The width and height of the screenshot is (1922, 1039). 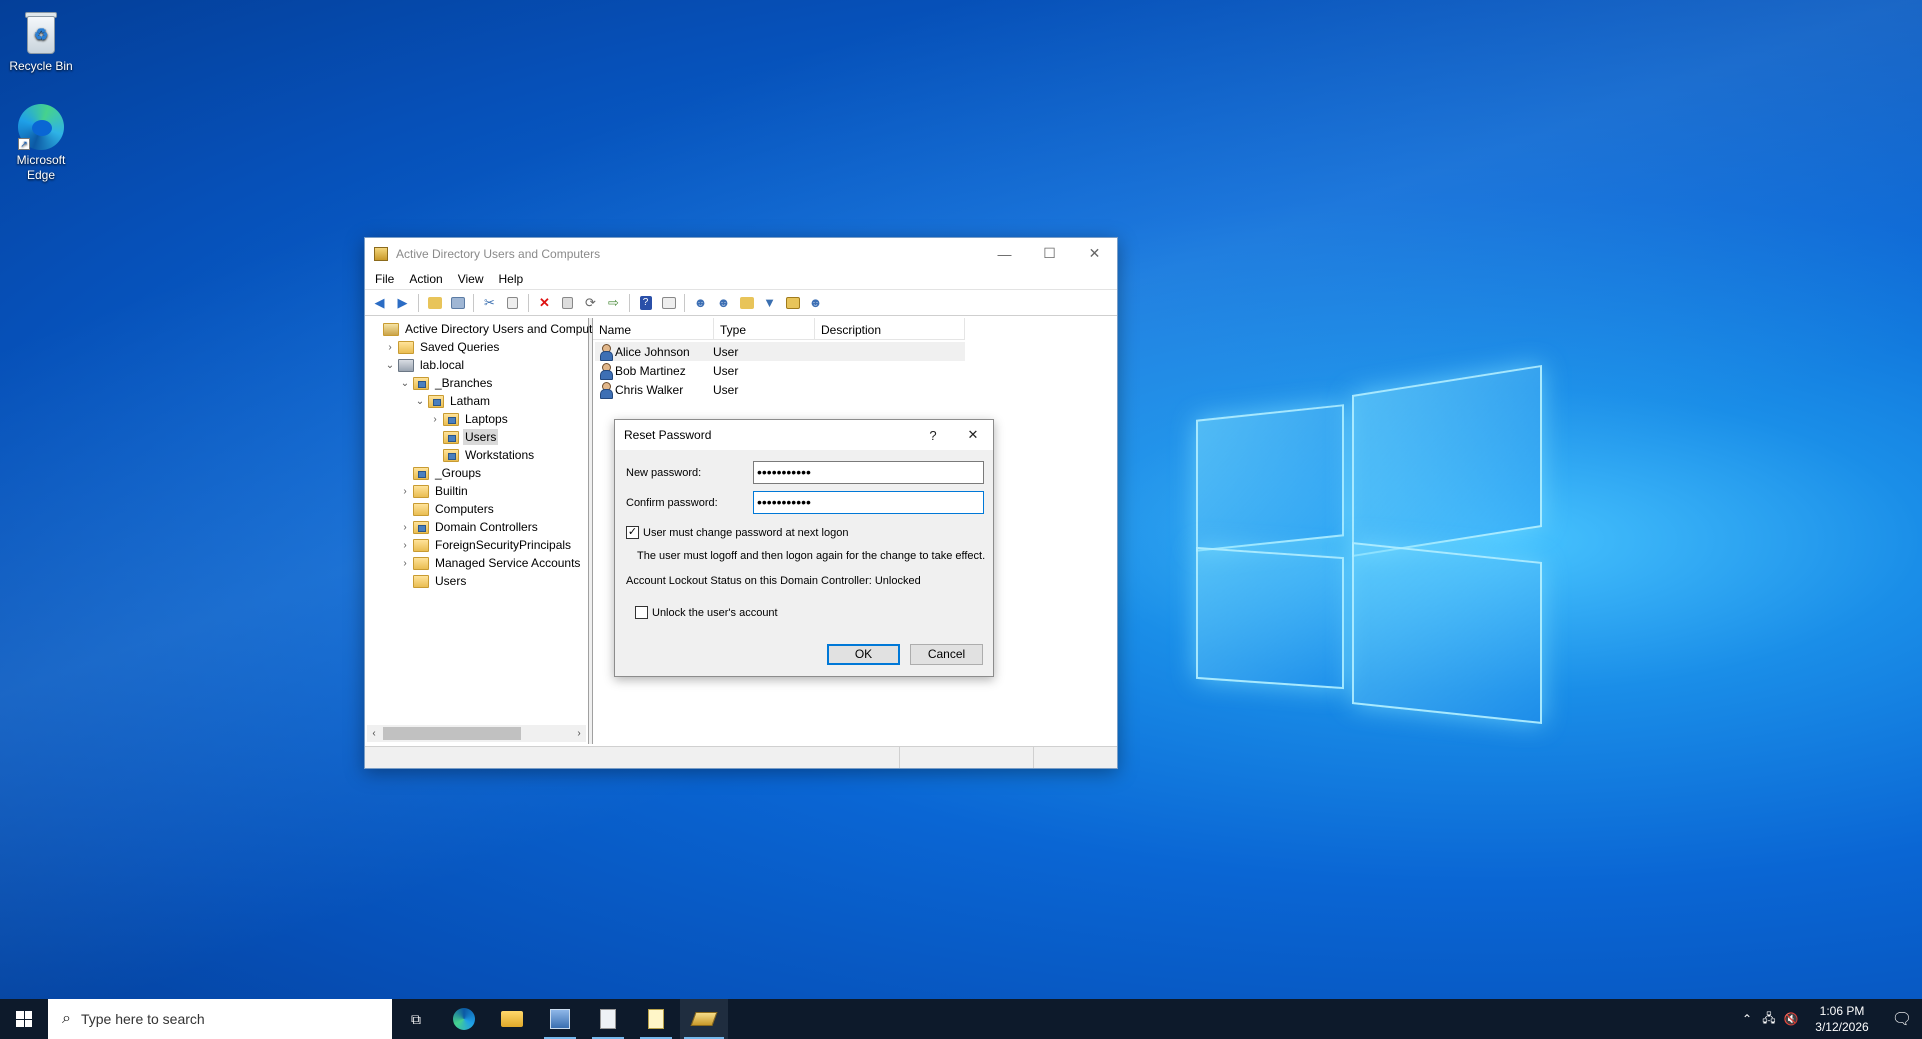 What do you see at coordinates (700, 302) in the screenshot?
I see `new-user-icon: ☻` at bounding box center [700, 302].